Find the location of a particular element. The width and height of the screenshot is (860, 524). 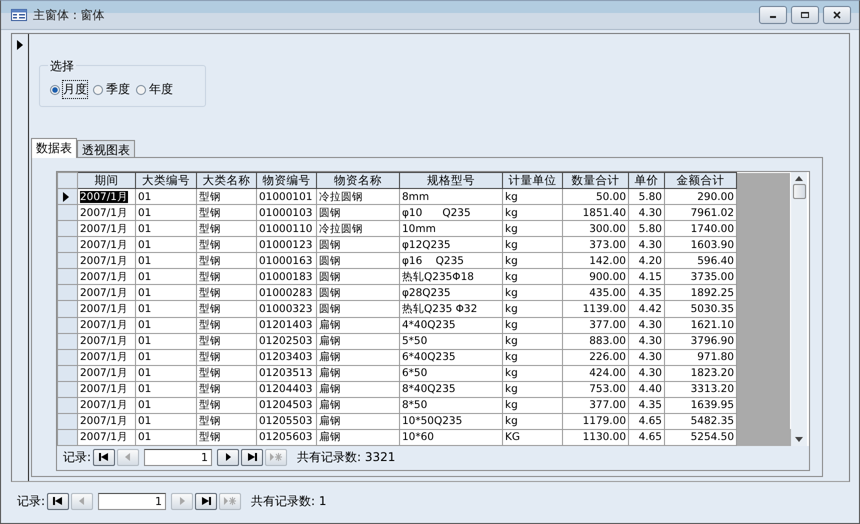

radio-option: 月度 is located at coordinates (68, 89).